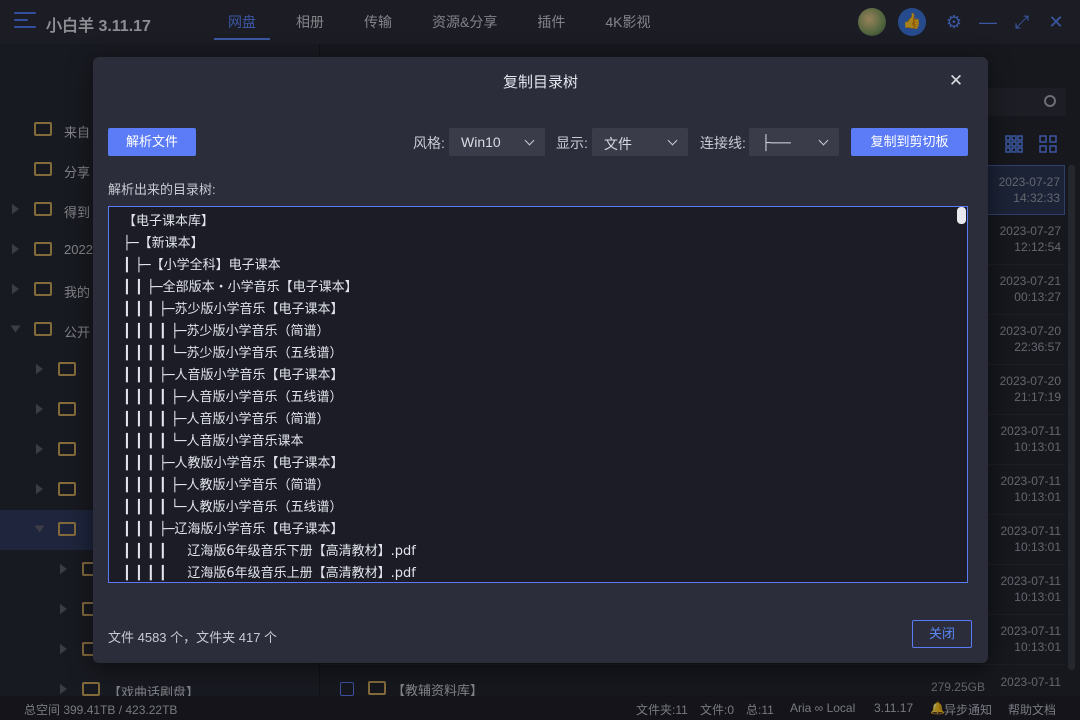  What do you see at coordinates (540, 82) in the screenshot?
I see `dialog-title: 复制目录树` at bounding box center [540, 82].